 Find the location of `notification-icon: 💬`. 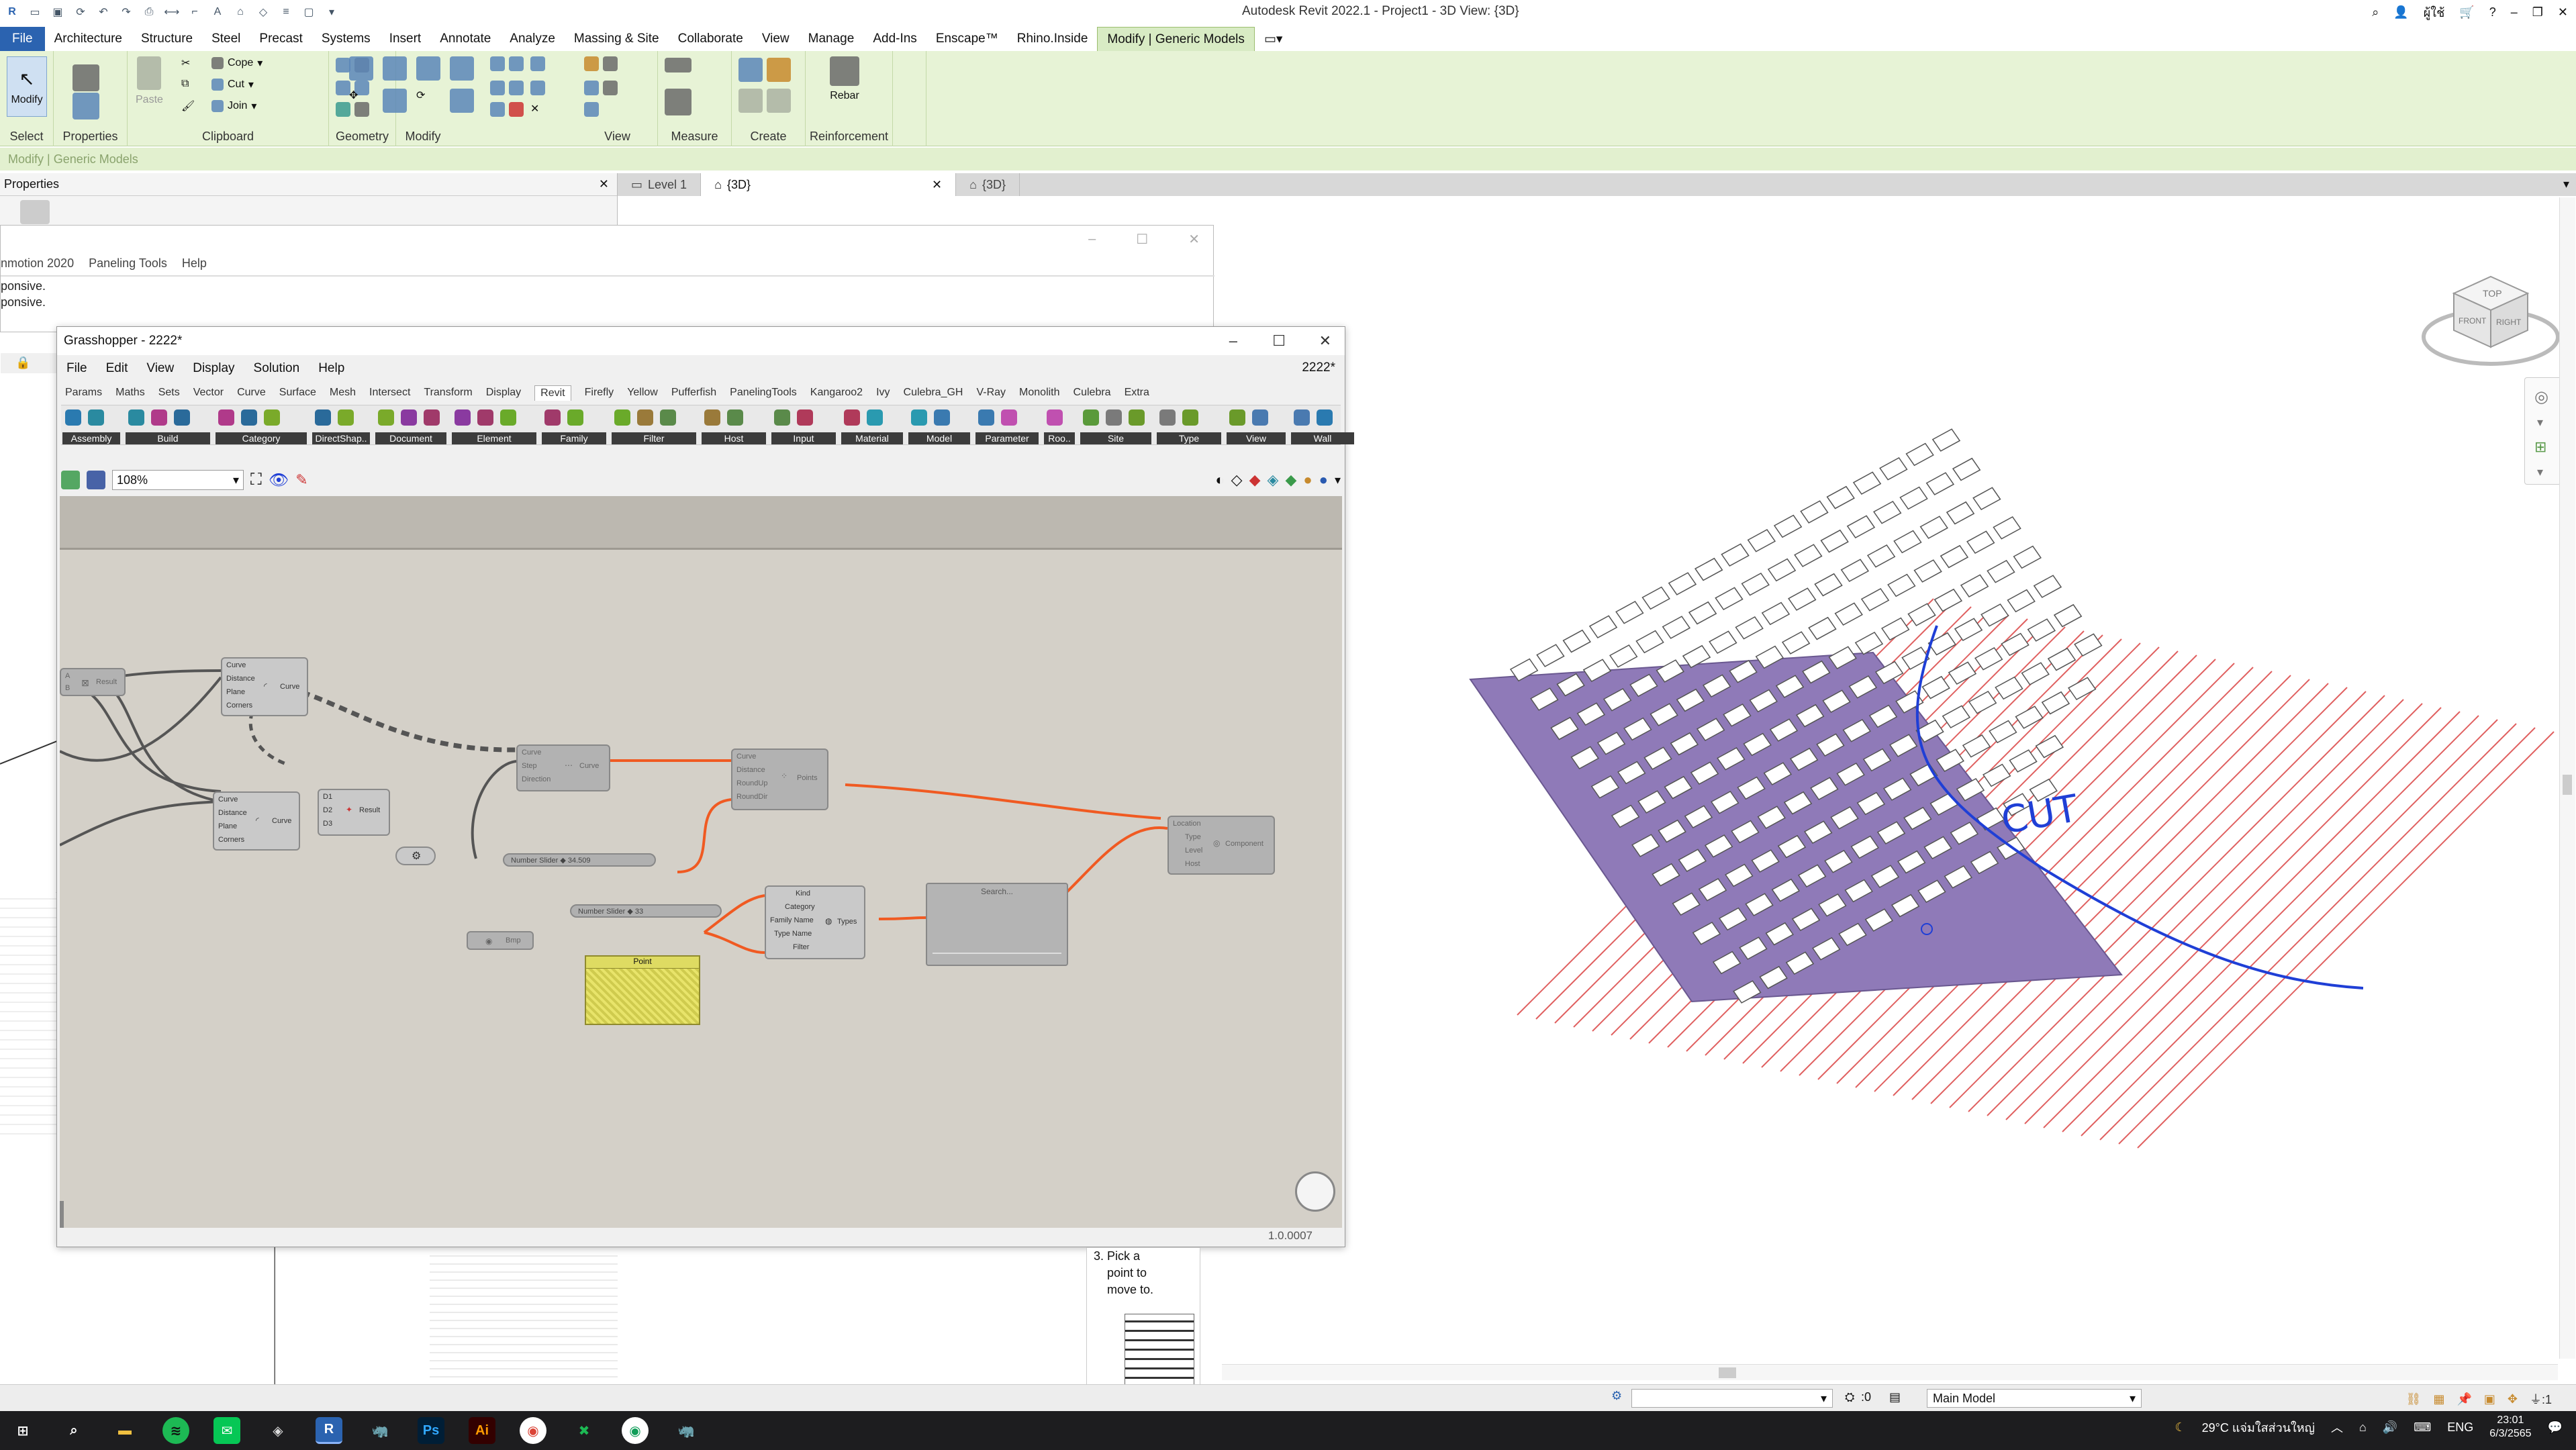

notification-icon: 💬 is located at coordinates (2555, 1427).